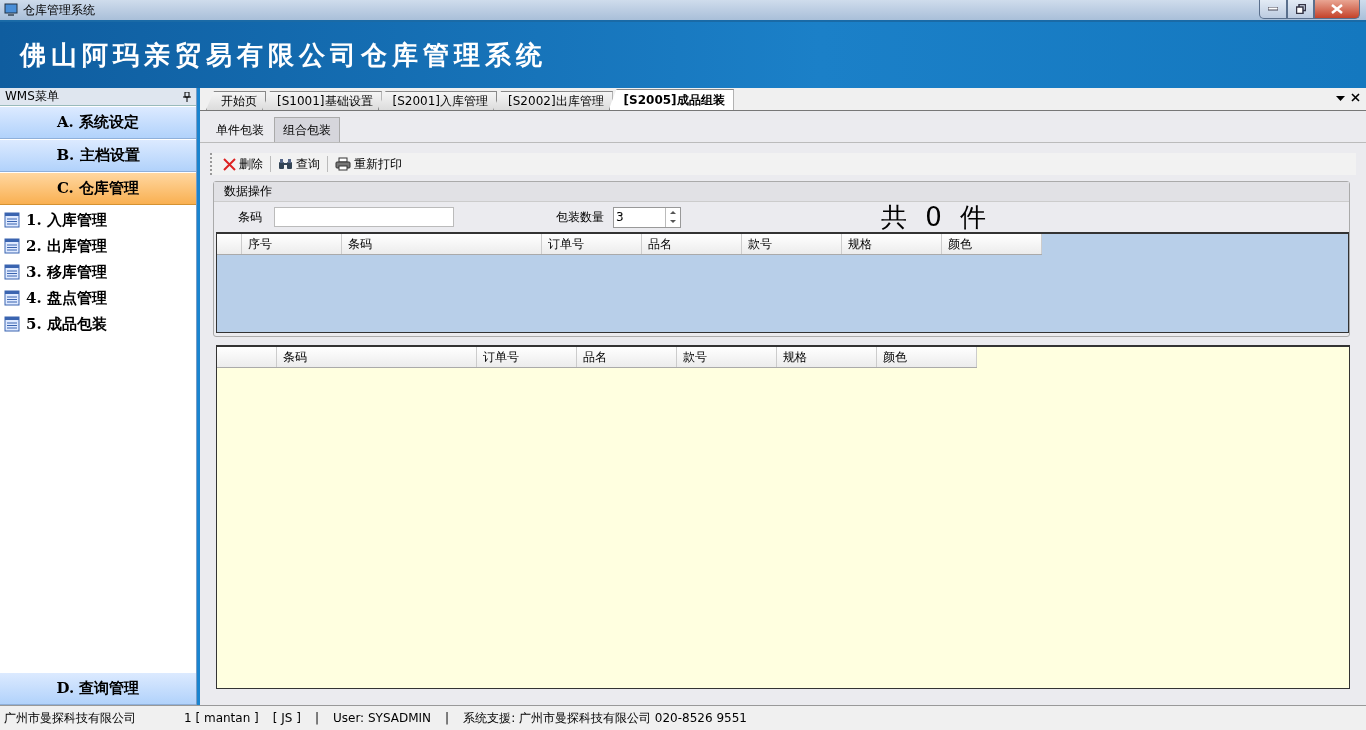  Describe the element at coordinates (382, 718) in the screenshot. I see `status-text: User: SYSADMIN` at that location.